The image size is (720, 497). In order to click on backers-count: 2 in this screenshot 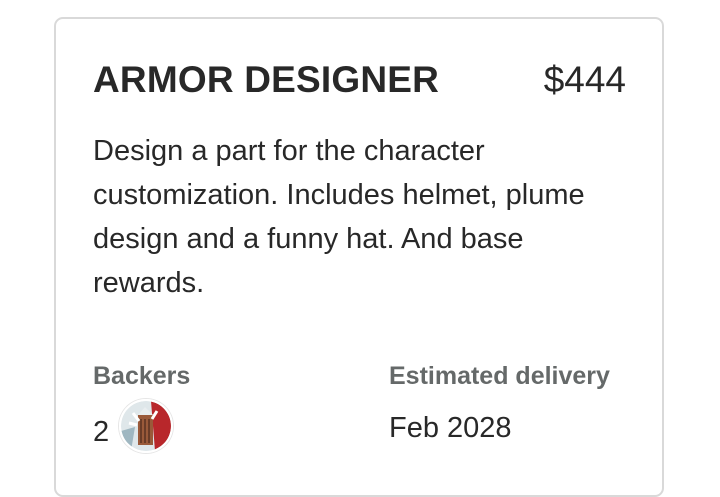, I will do `click(101, 431)`.